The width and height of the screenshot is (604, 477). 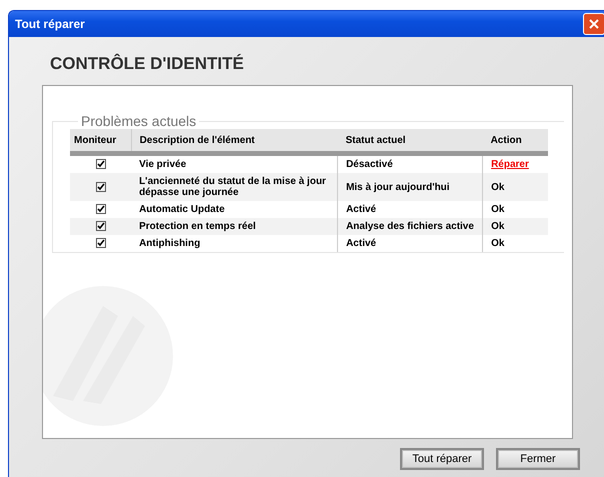 What do you see at coordinates (50, 24) in the screenshot?
I see `window-title: Tout réparer` at bounding box center [50, 24].